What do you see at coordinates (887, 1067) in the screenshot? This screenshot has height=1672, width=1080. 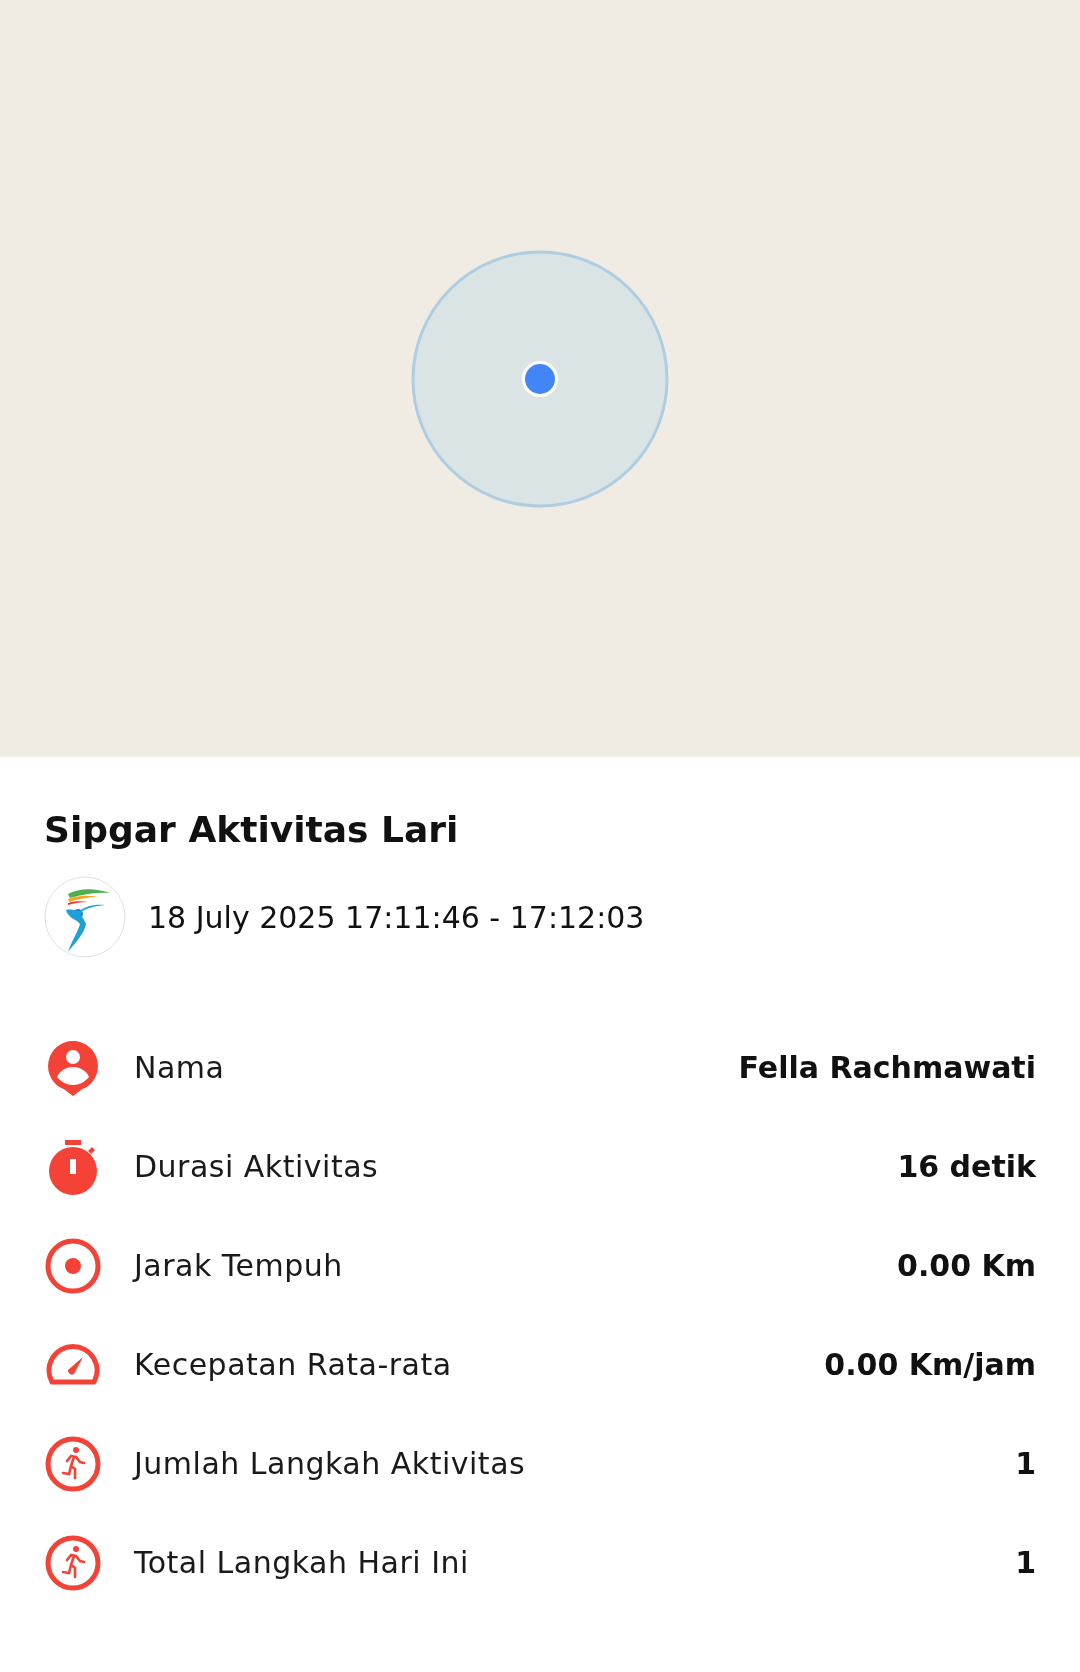 I see `stat-value: Fella Rachmawati` at bounding box center [887, 1067].